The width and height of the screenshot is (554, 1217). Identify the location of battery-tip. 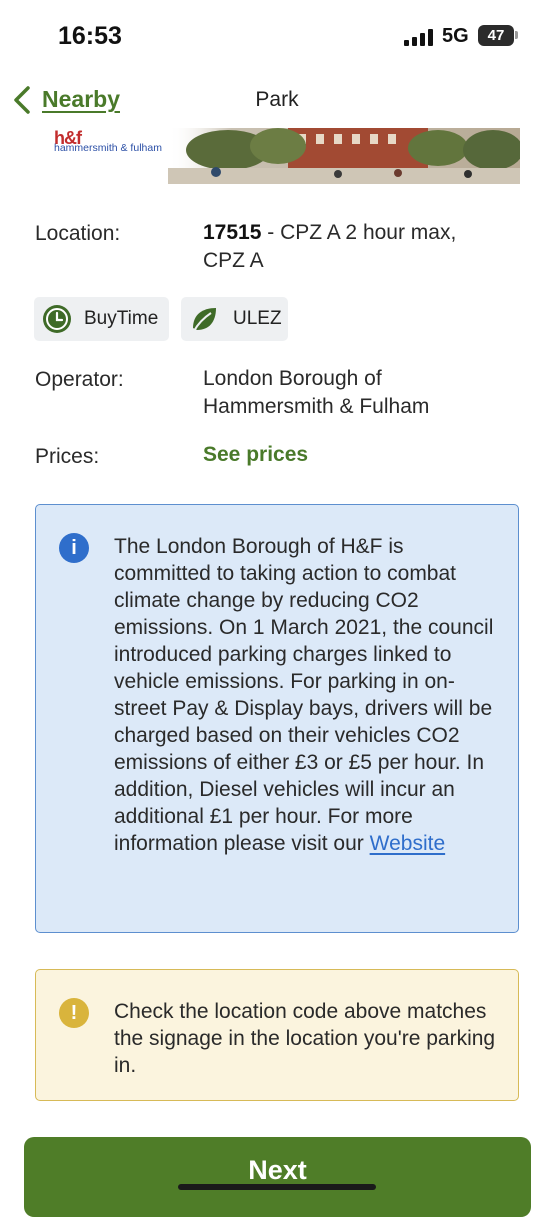
(516, 35).